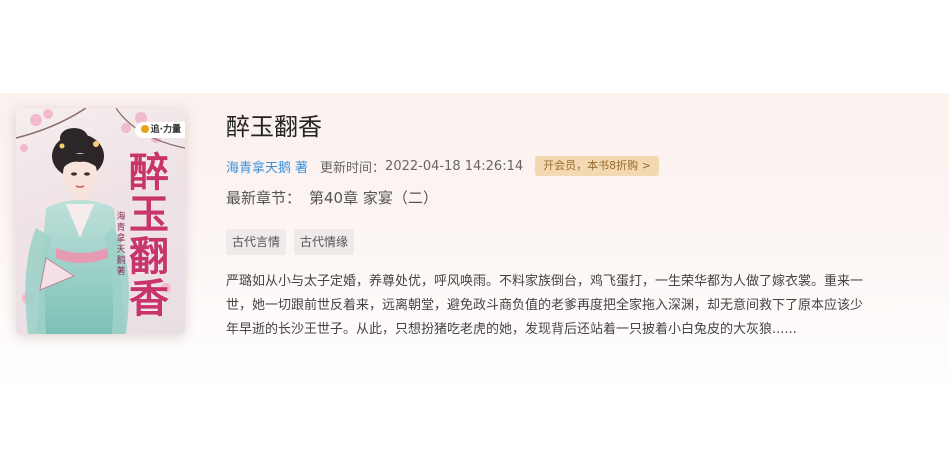  What do you see at coordinates (290, 242) in the screenshot?
I see `tag-list: 古代言情 古代情缘` at bounding box center [290, 242].